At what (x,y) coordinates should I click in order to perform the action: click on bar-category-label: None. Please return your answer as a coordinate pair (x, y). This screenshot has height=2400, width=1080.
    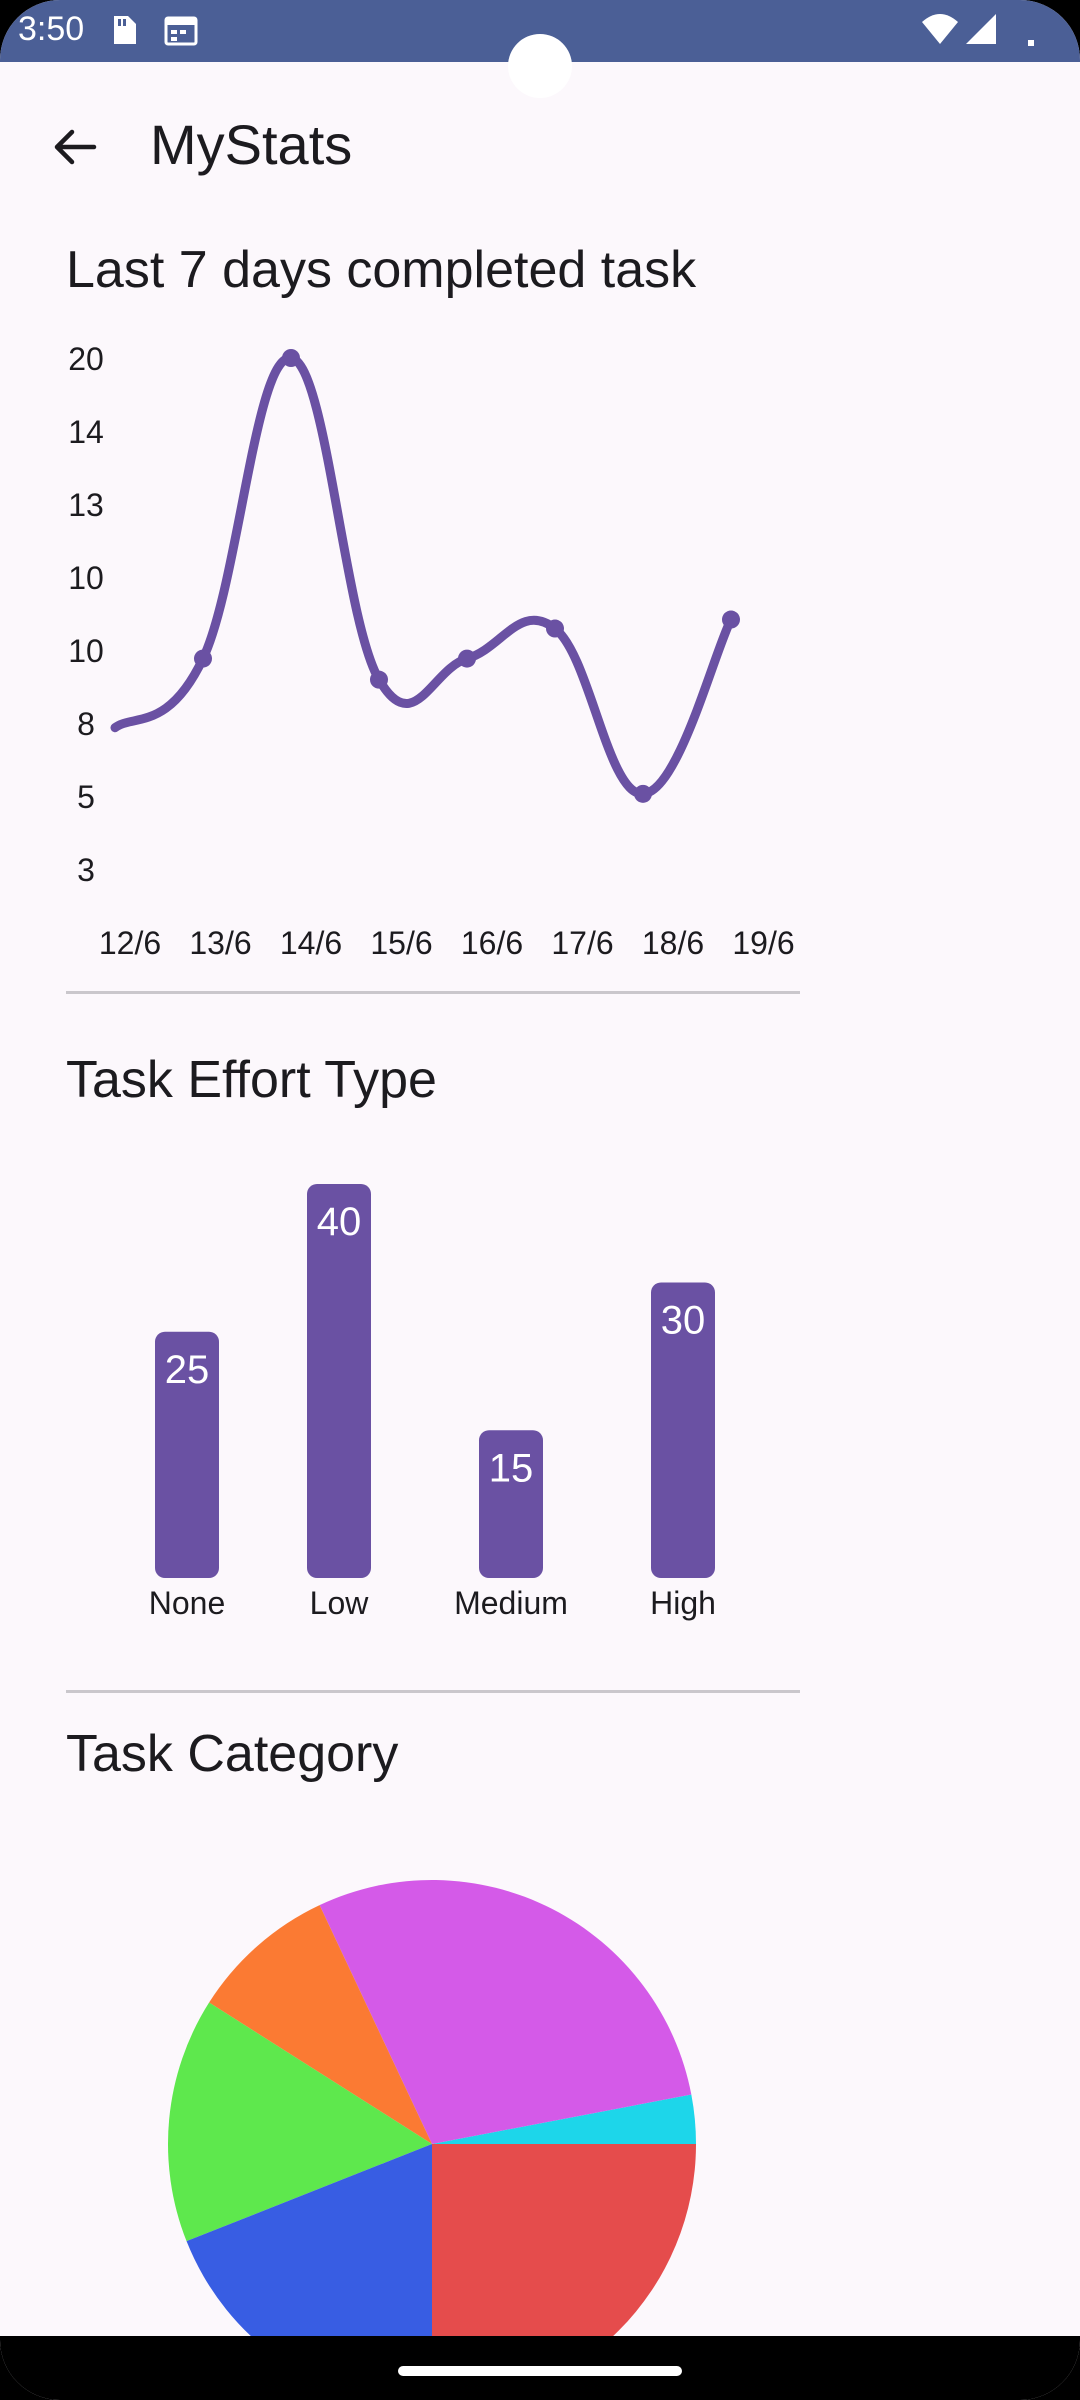
    Looking at the image, I should click on (187, 1603).